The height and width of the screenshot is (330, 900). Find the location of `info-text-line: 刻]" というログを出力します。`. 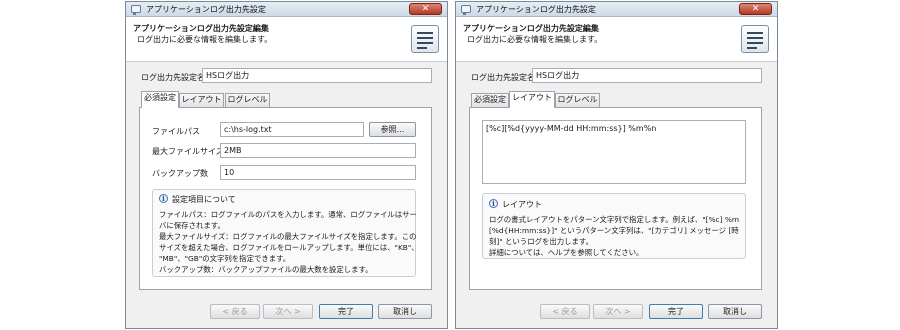

info-text-line: 刻]" というログを出力します。 is located at coordinates (541, 241).